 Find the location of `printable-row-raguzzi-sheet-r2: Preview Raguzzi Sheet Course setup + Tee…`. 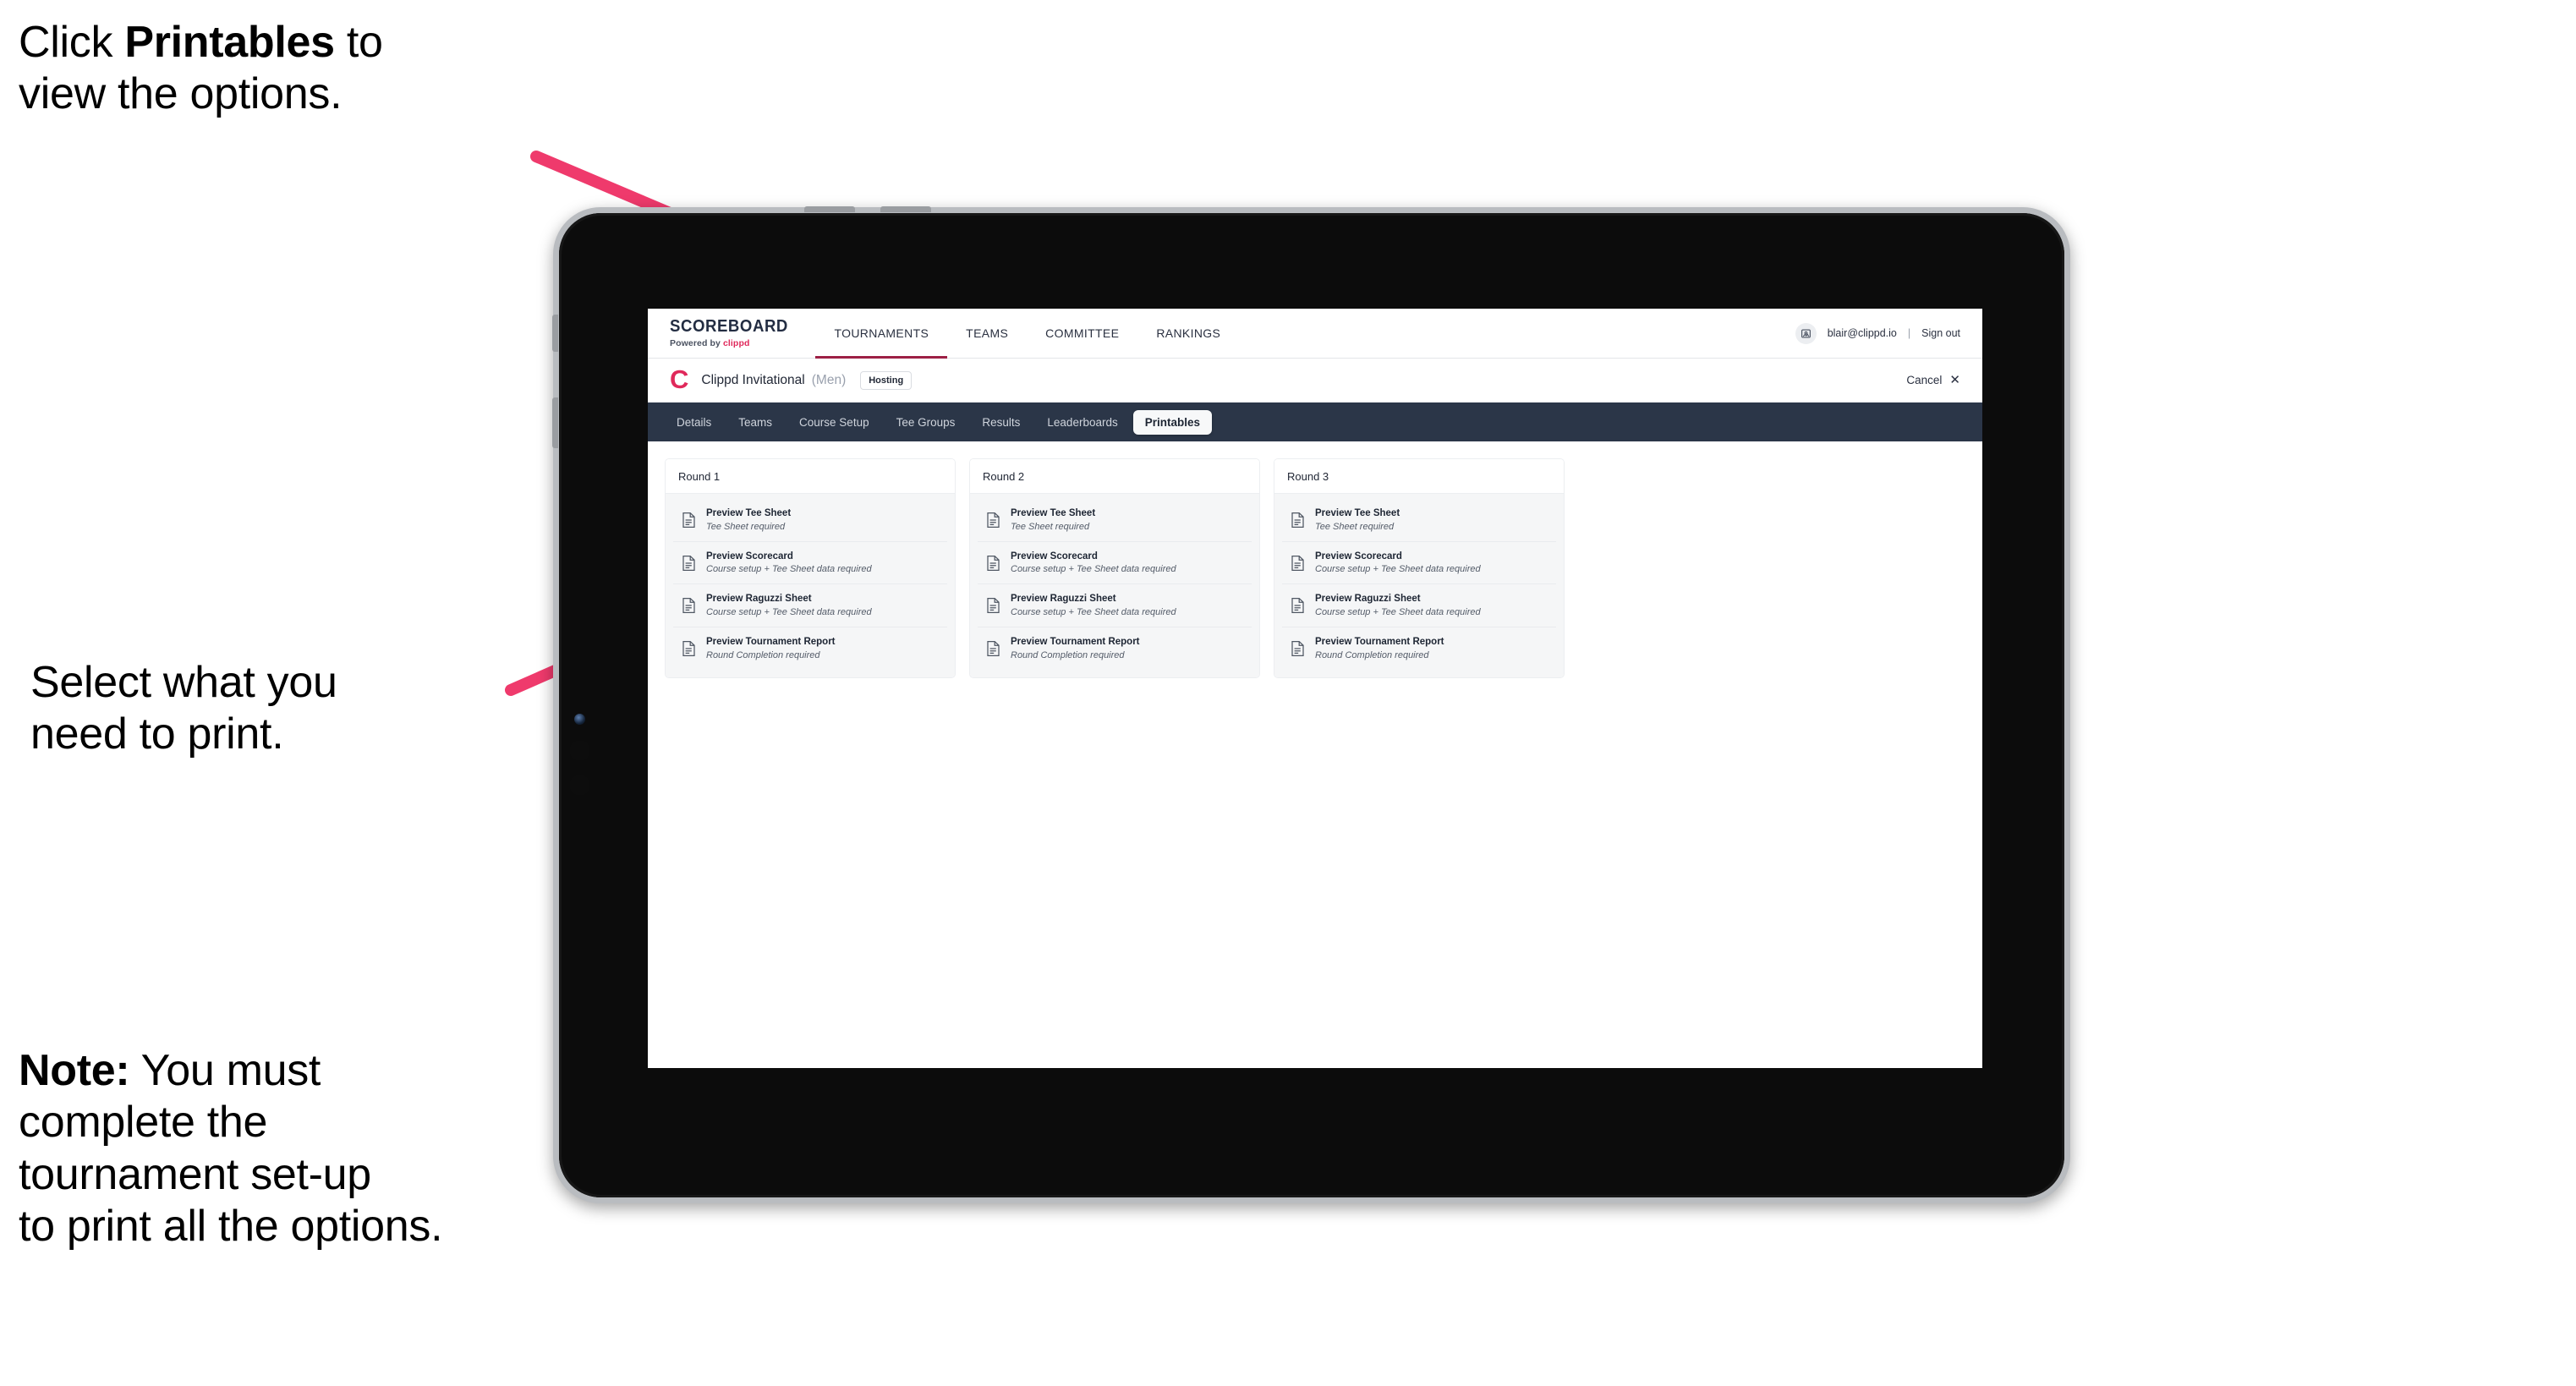

printable-row-raguzzi-sheet-r2: Preview Raguzzi Sheet Course setup + Tee… is located at coordinates (1115, 606).